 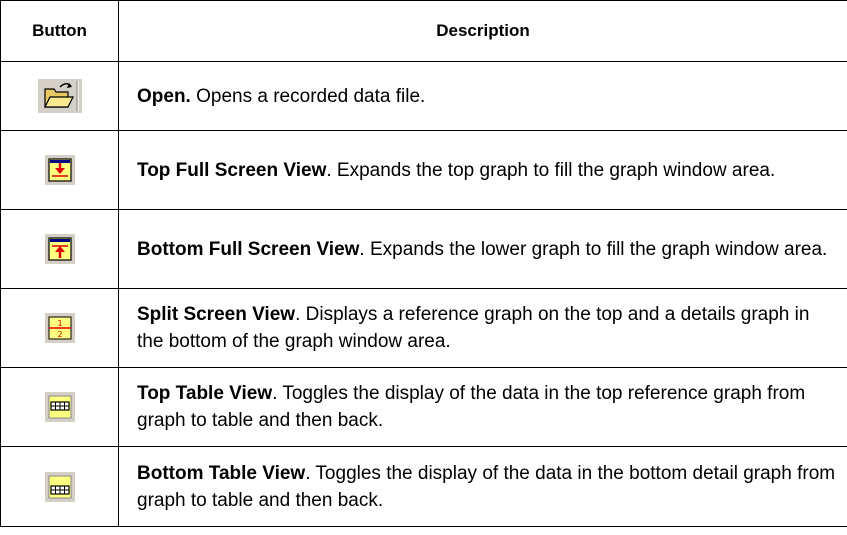 I want to click on description-term: Top Table View, so click(x=205, y=393).